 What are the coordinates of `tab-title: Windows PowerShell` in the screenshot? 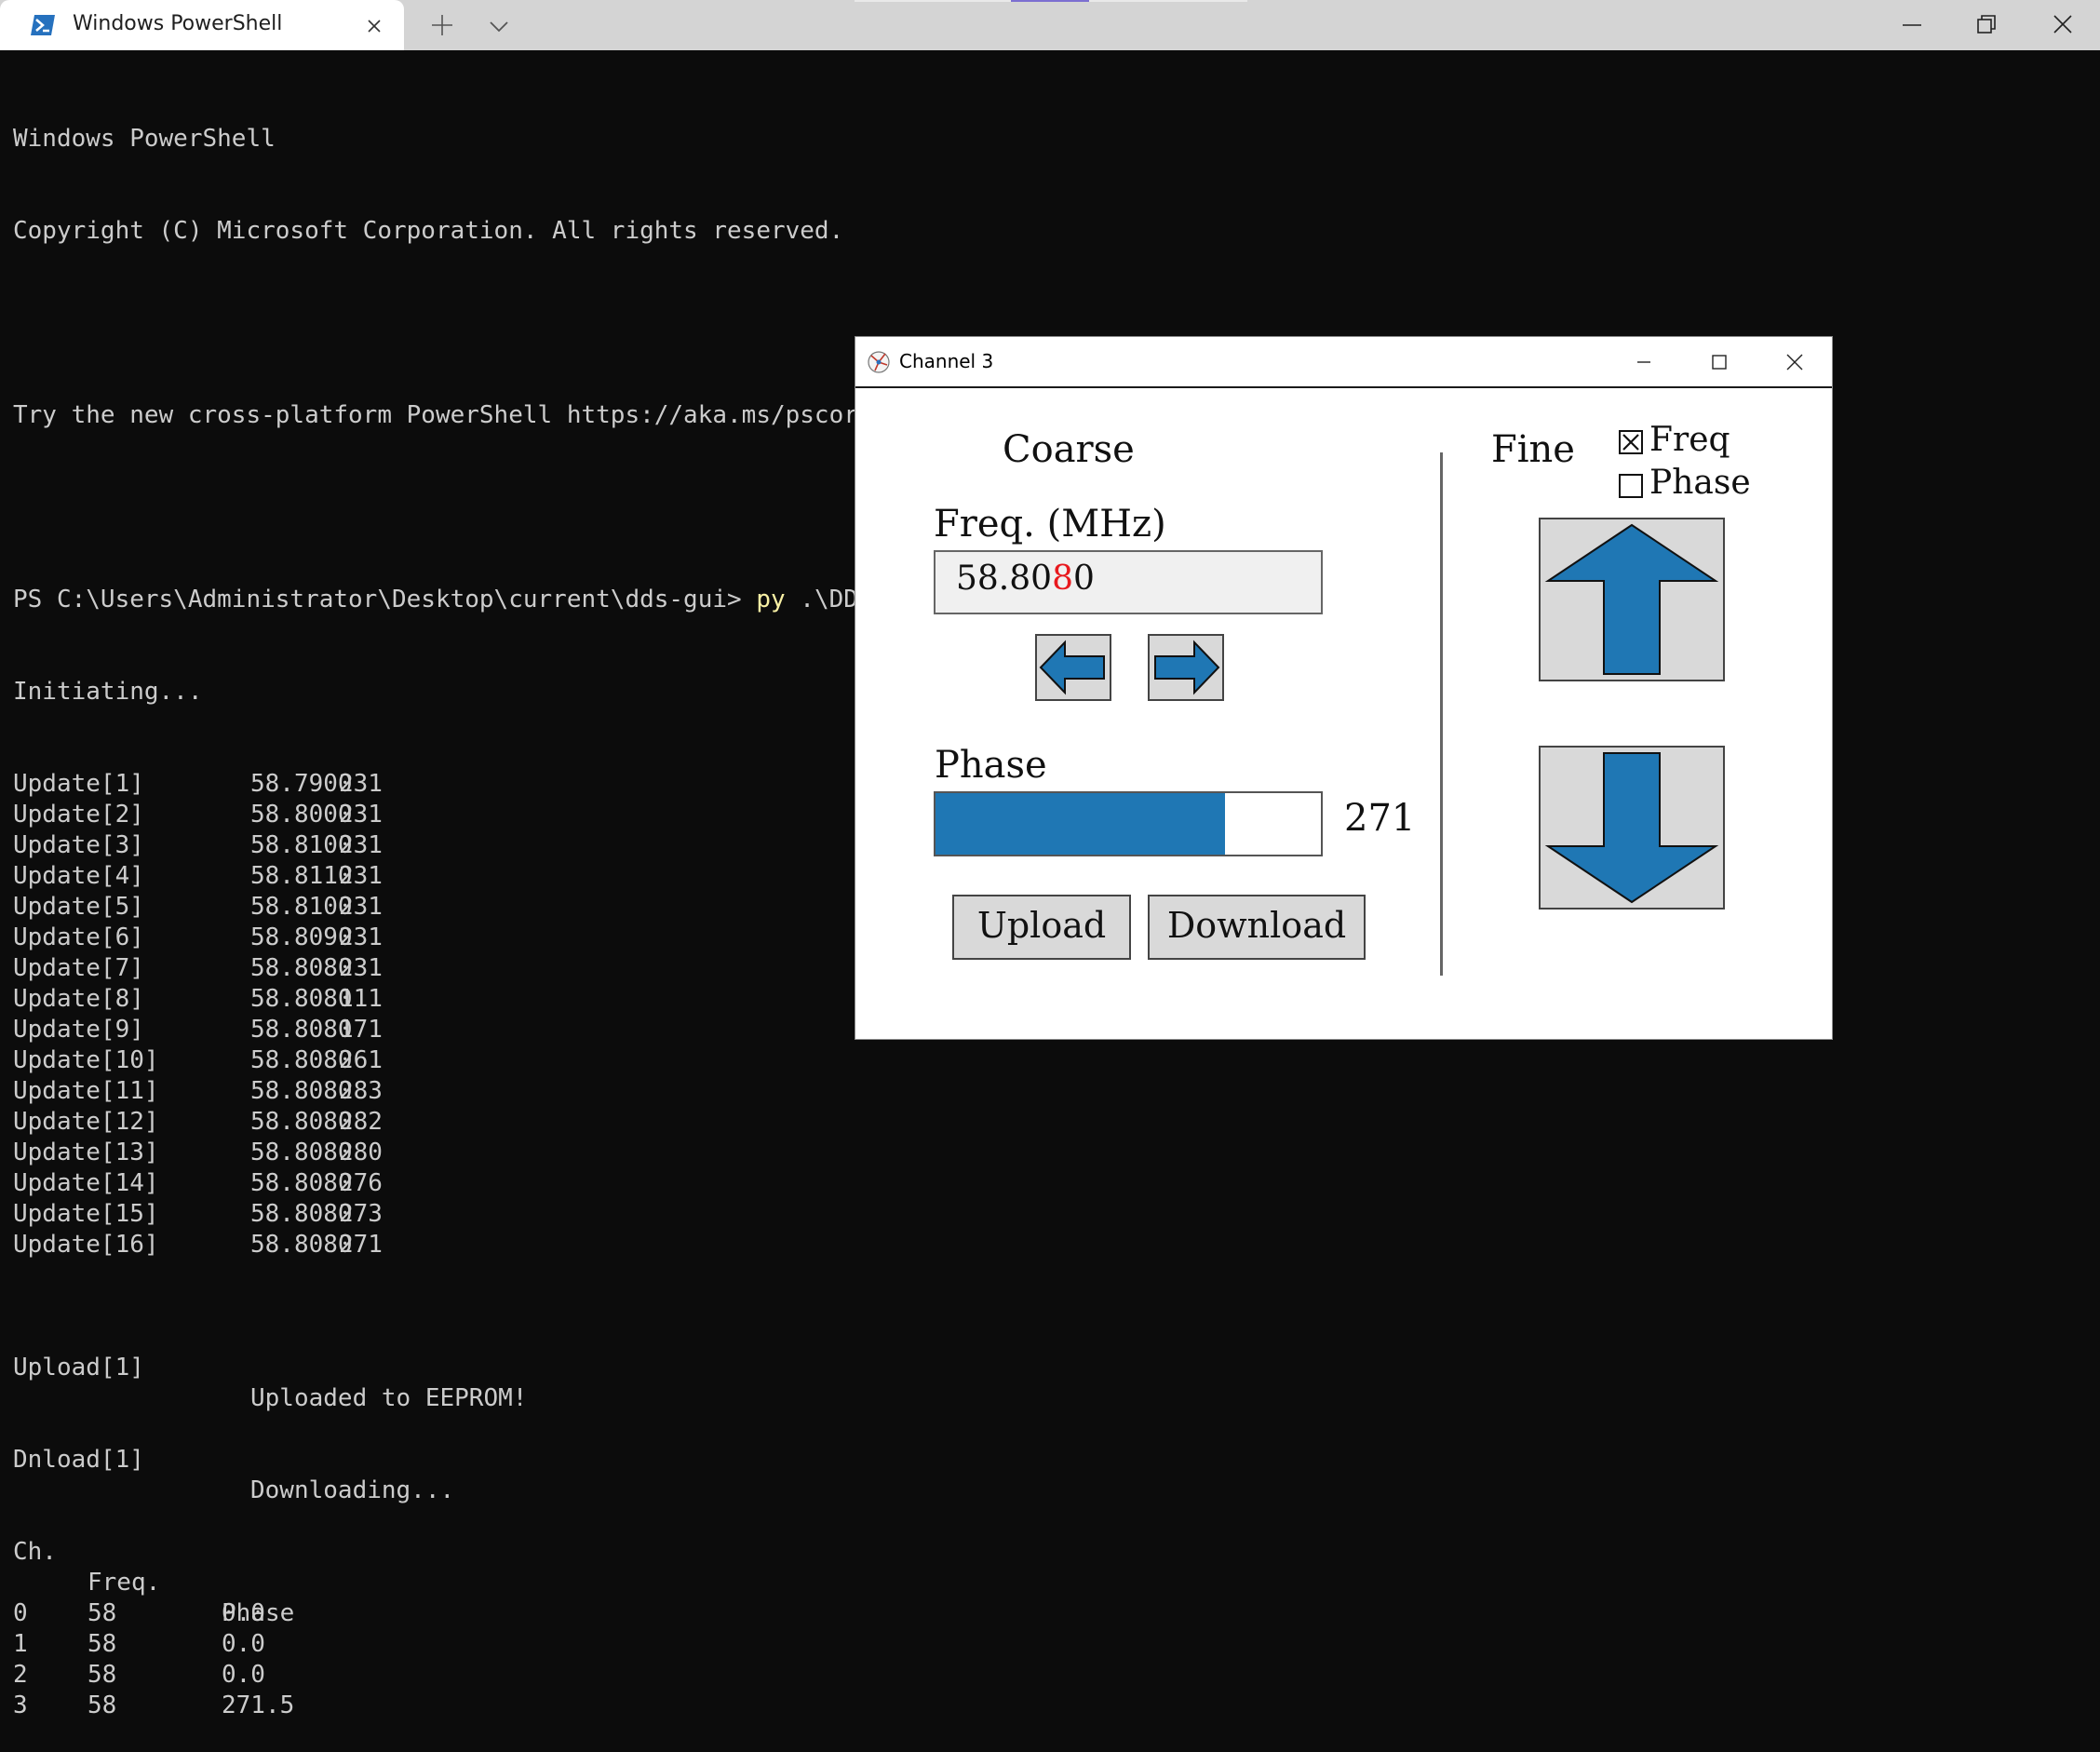 It's located at (178, 23).